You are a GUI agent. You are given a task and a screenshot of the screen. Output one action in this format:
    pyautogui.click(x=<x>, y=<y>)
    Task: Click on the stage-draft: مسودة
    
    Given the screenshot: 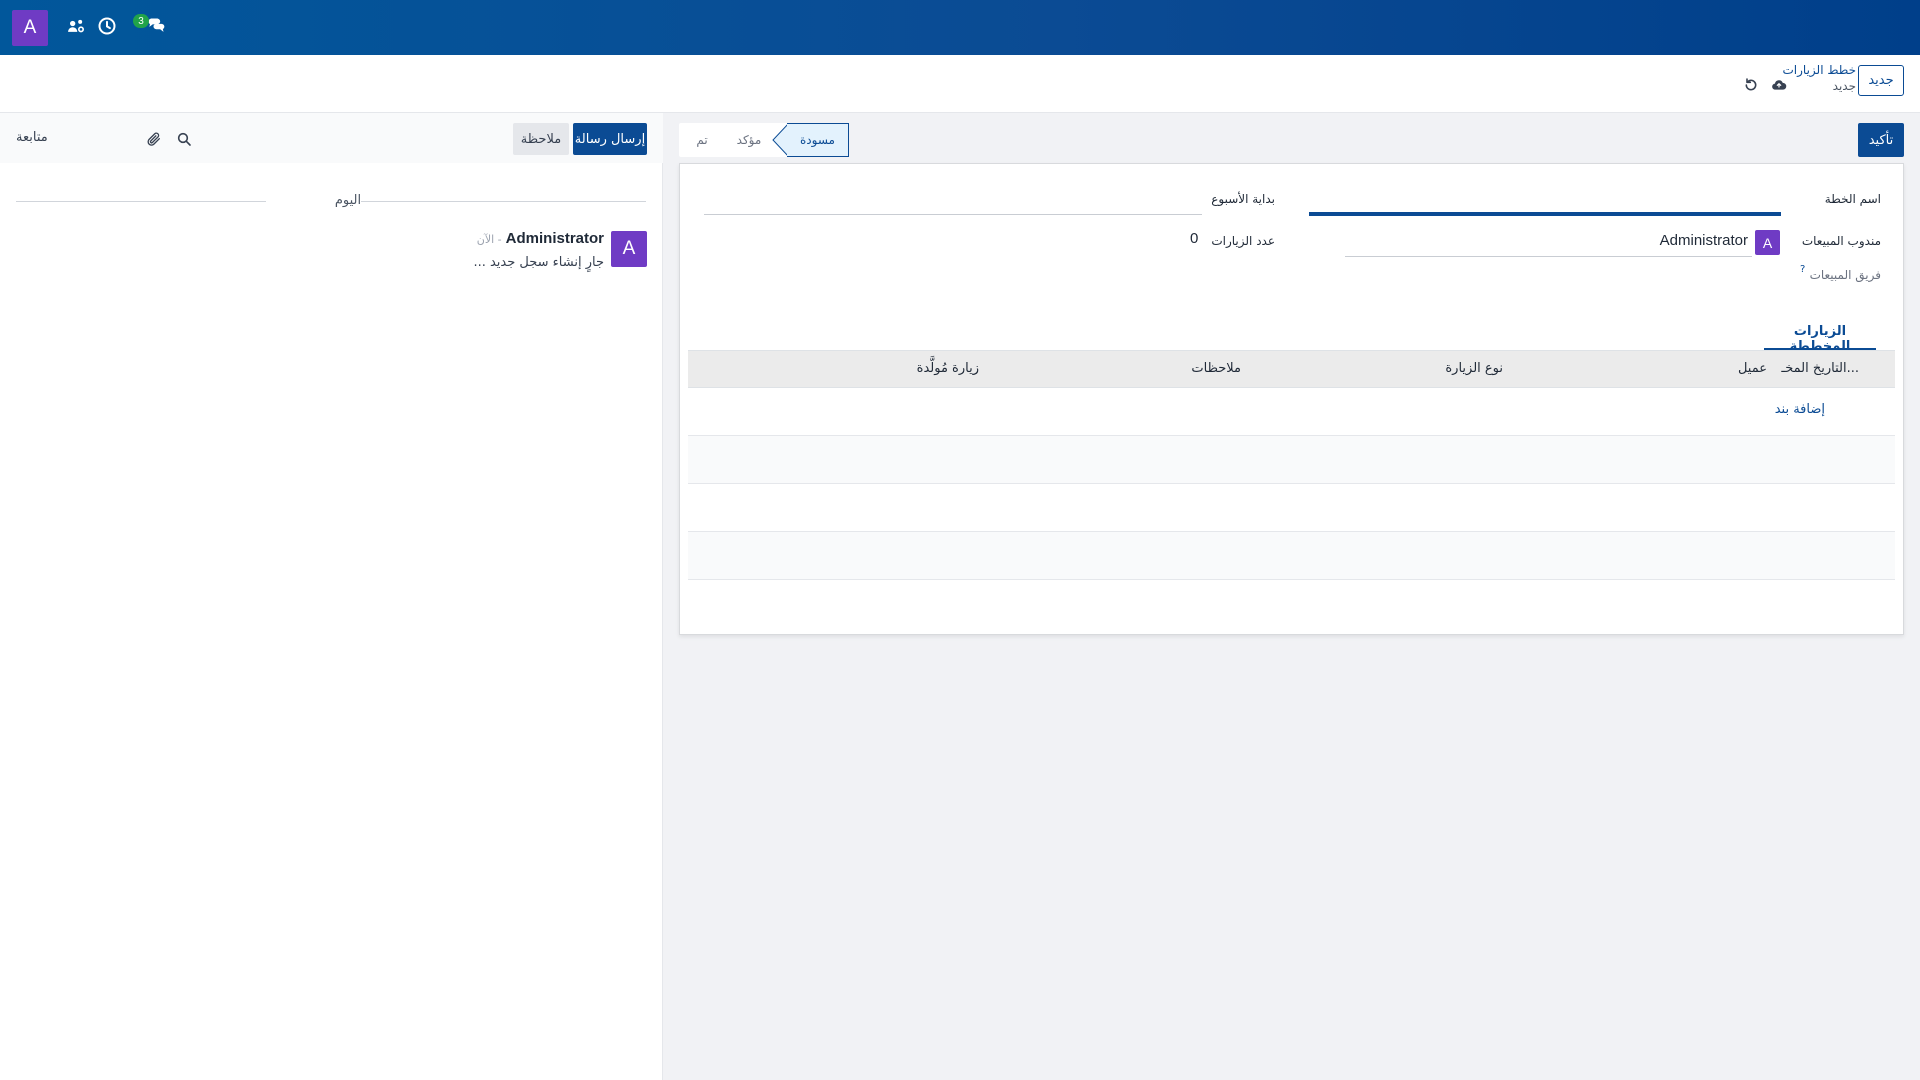 What is the action you would take?
    pyautogui.click(x=818, y=140)
    